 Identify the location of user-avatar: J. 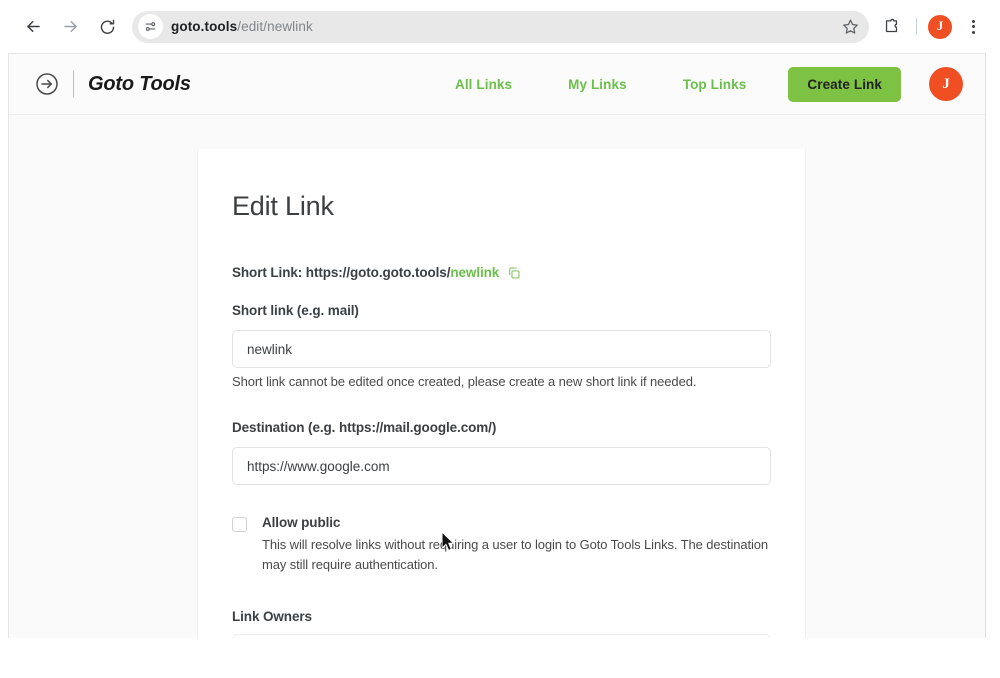
(946, 84).